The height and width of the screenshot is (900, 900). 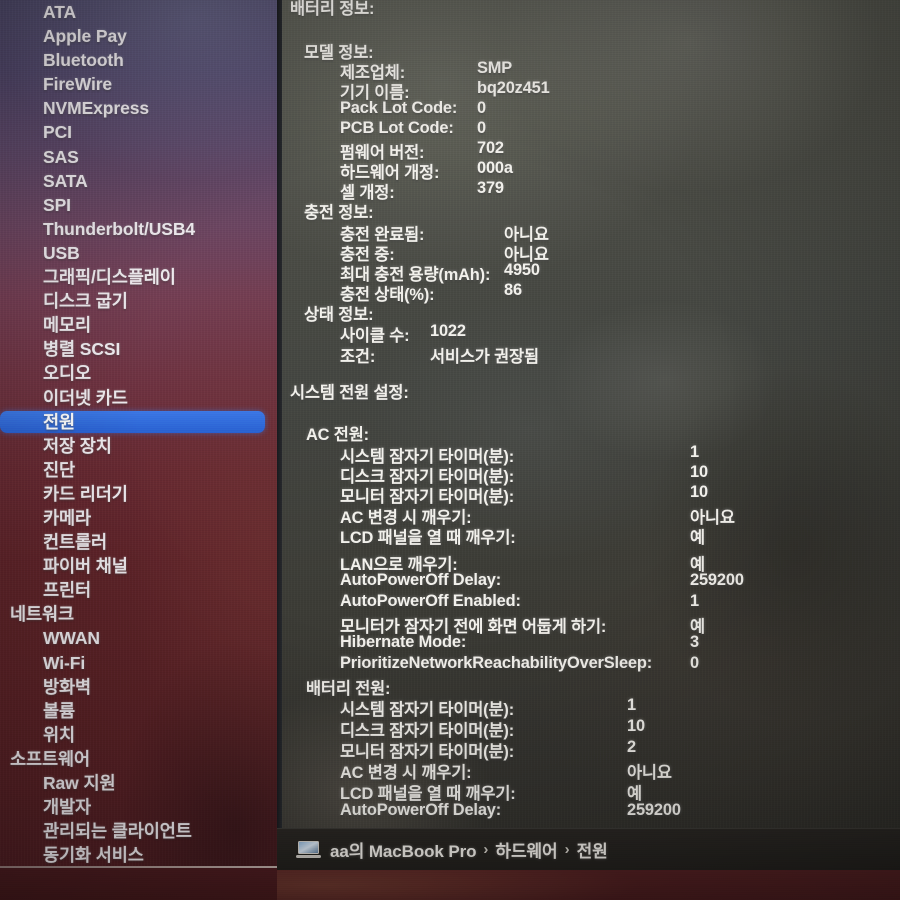 I want to click on sidebar-item-24: 프린터, so click(x=138, y=590).